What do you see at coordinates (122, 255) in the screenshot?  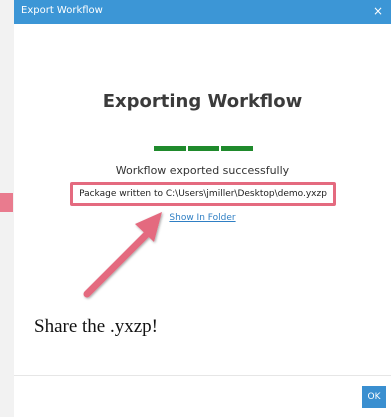 I see `annotation-arrow-icon` at bounding box center [122, 255].